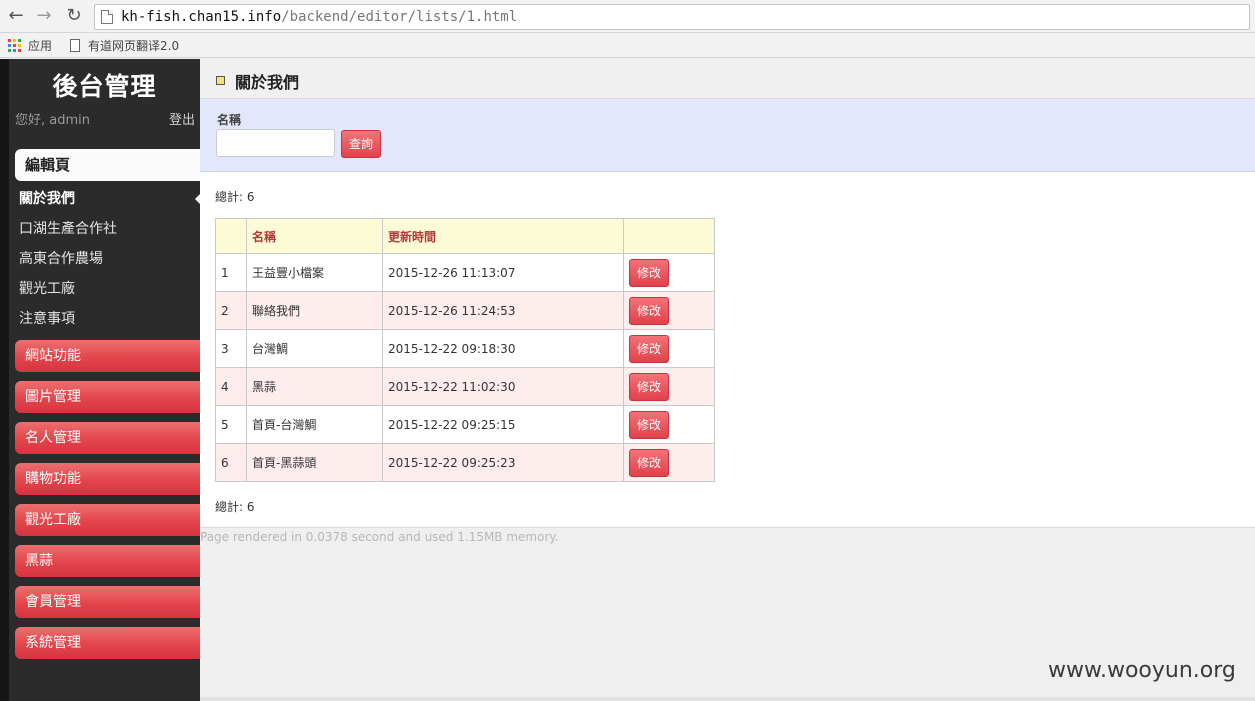 This screenshot has width=1255, height=701. I want to click on watermark: www.wooyun.org, so click(1142, 670).